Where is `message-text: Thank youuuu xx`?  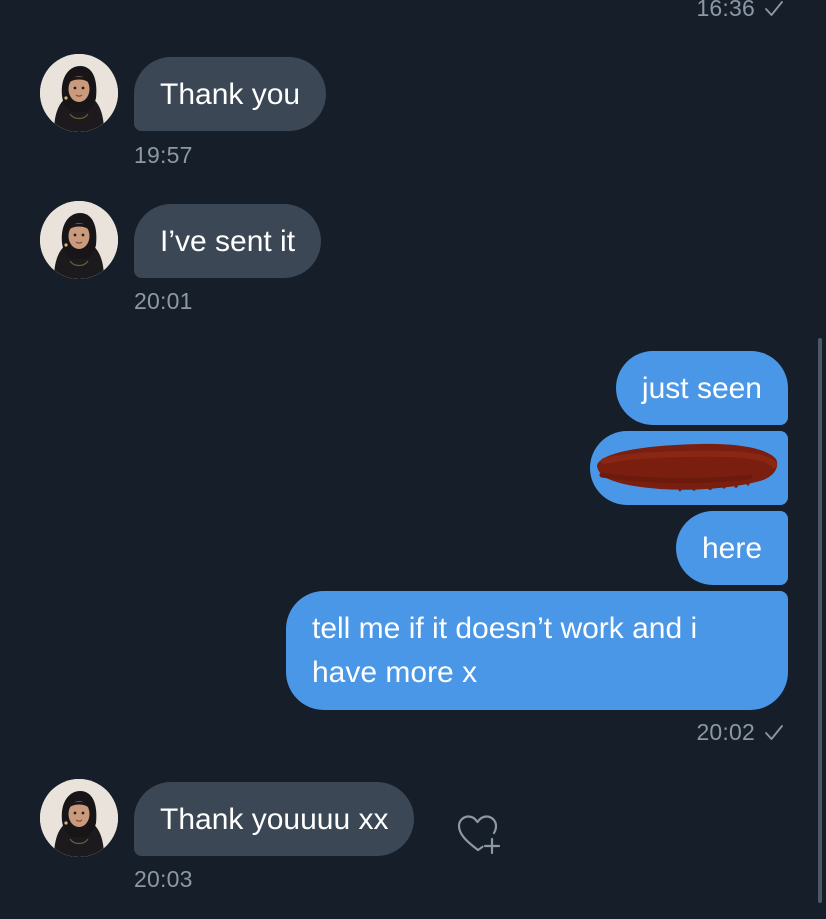 message-text: Thank youuuu xx is located at coordinates (274, 819).